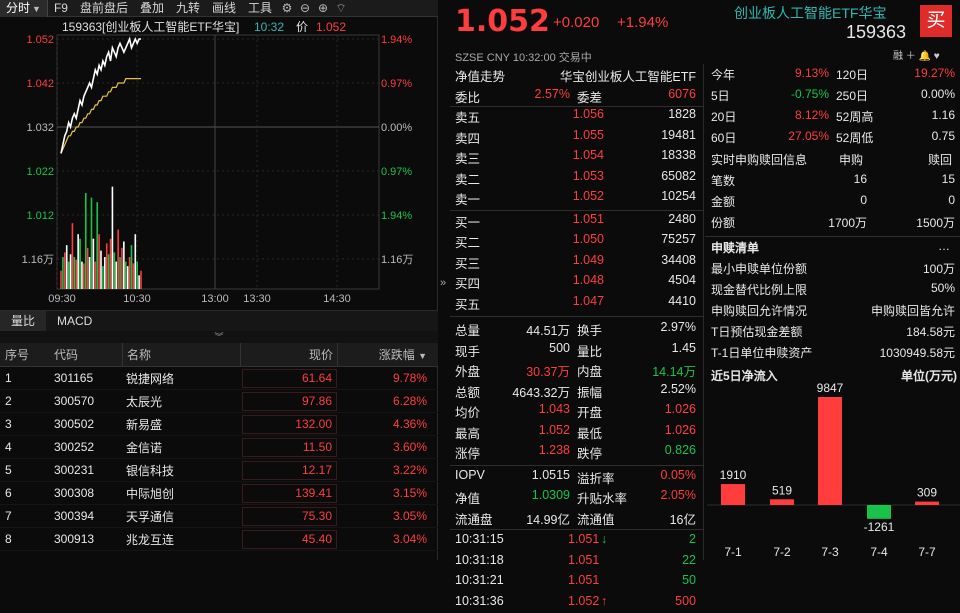 The image size is (960, 613). Describe the element at coordinates (479, 600) in the screenshot. I see `tick-time: 10:31:36` at that location.